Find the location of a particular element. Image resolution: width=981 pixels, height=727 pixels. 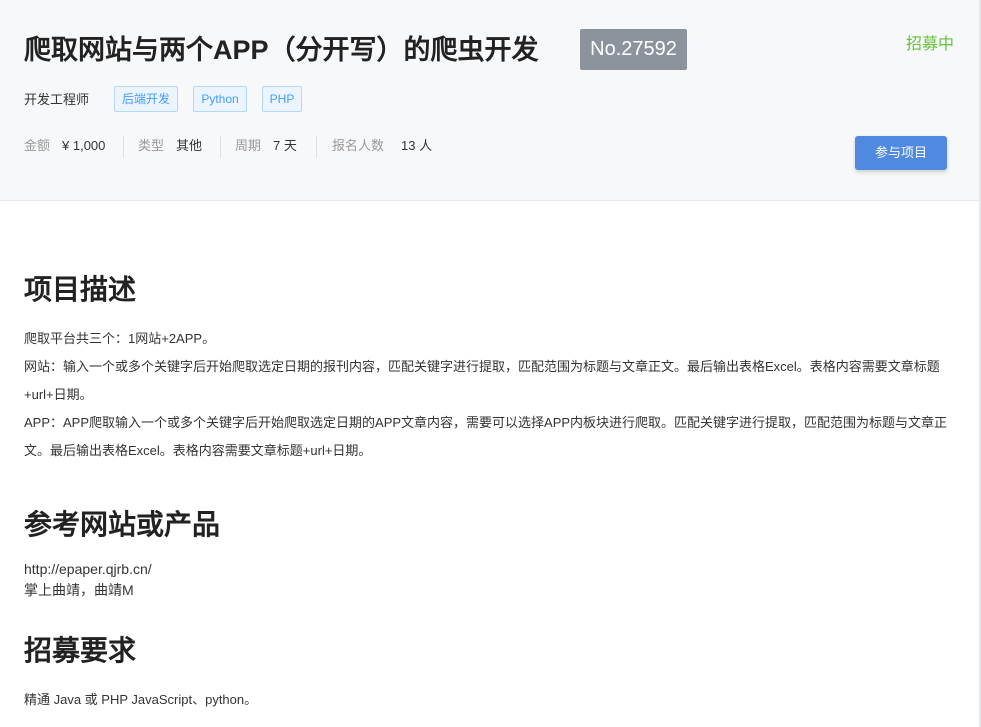

reference-heading: 参考网站或产品 is located at coordinates (122, 524).